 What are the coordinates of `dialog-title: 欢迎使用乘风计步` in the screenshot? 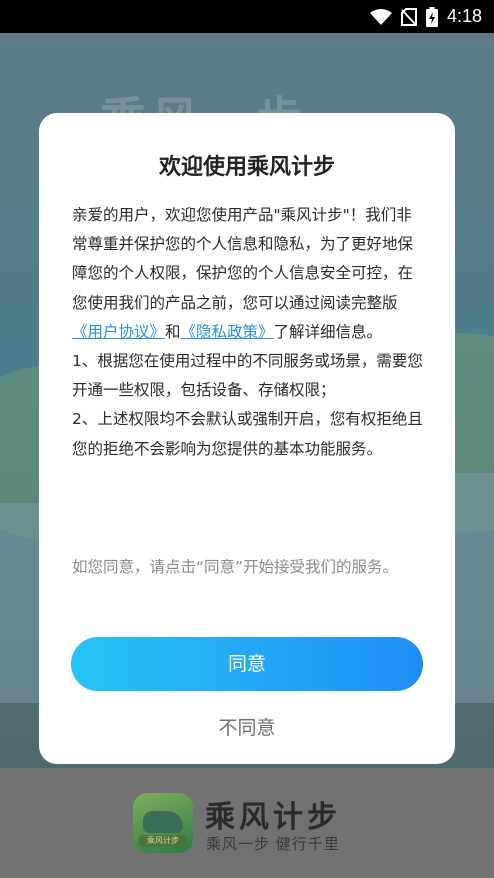 It's located at (246, 167).